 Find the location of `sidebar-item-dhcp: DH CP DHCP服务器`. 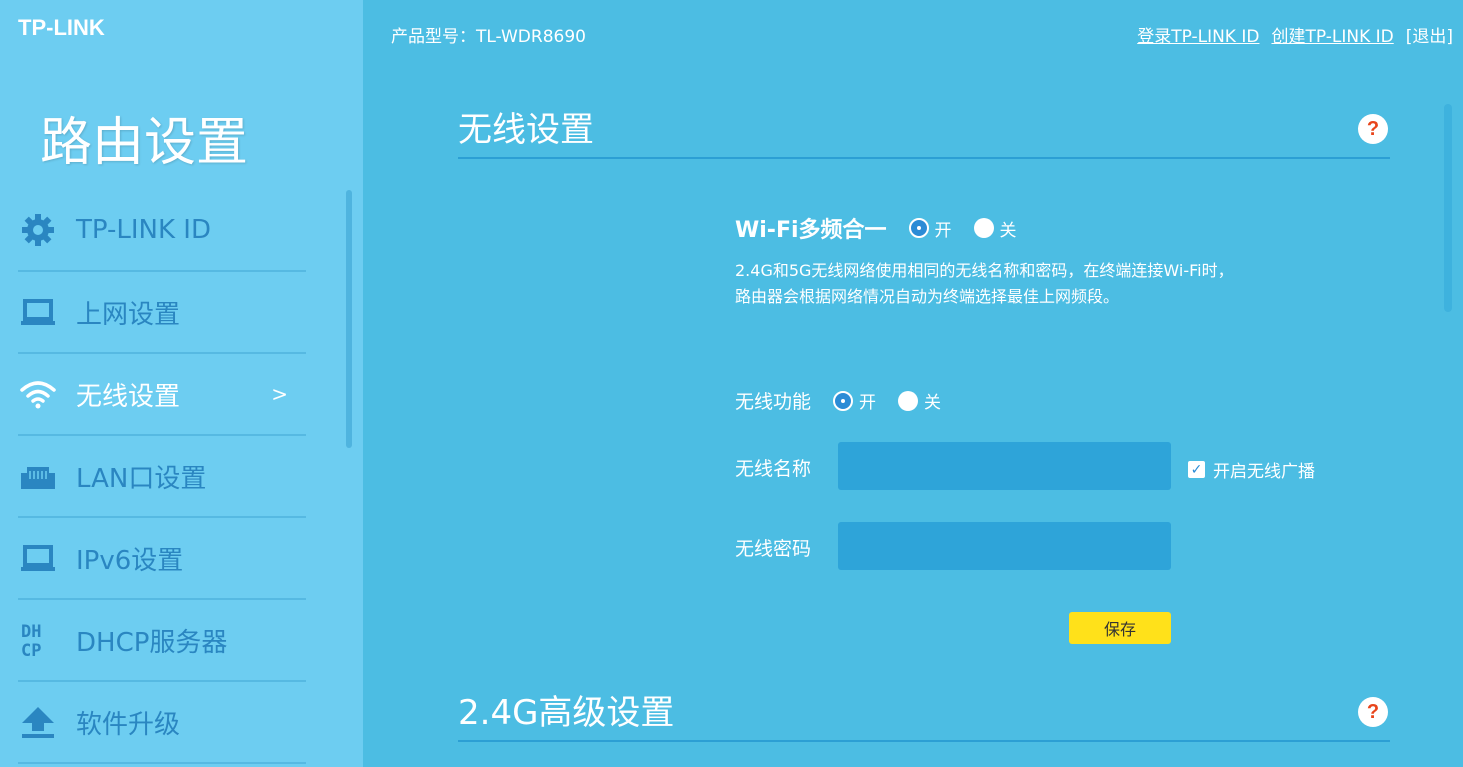

sidebar-item-dhcp: DH CP DHCP服务器 is located at coordinates (162, 641).